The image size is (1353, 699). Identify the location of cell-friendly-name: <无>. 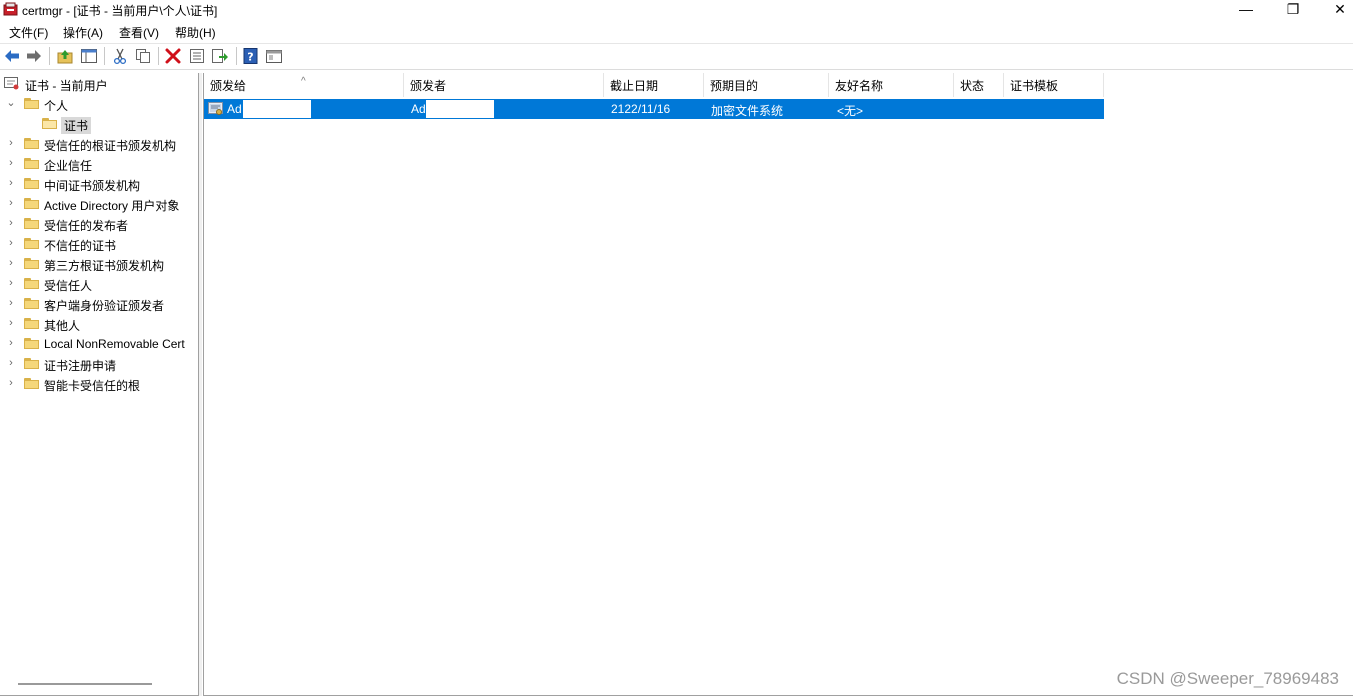
(850, 111).